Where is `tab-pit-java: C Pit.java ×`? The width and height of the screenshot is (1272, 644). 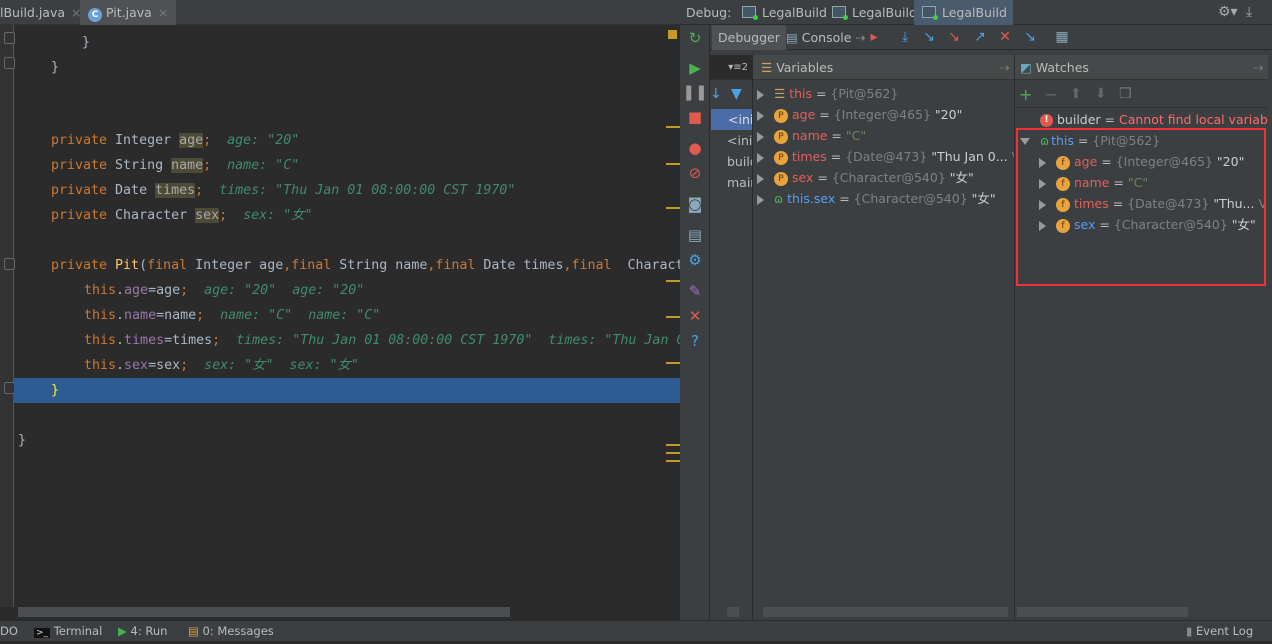 tab-pit-java: C Pit.java × is located at coordinates (128, 12).